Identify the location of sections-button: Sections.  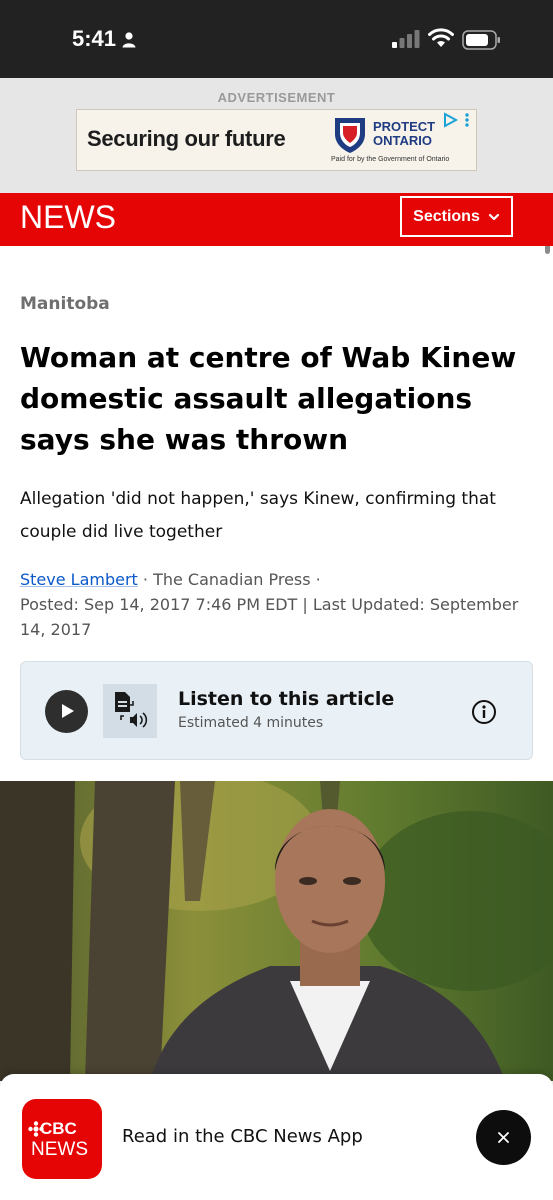
(456, 216).